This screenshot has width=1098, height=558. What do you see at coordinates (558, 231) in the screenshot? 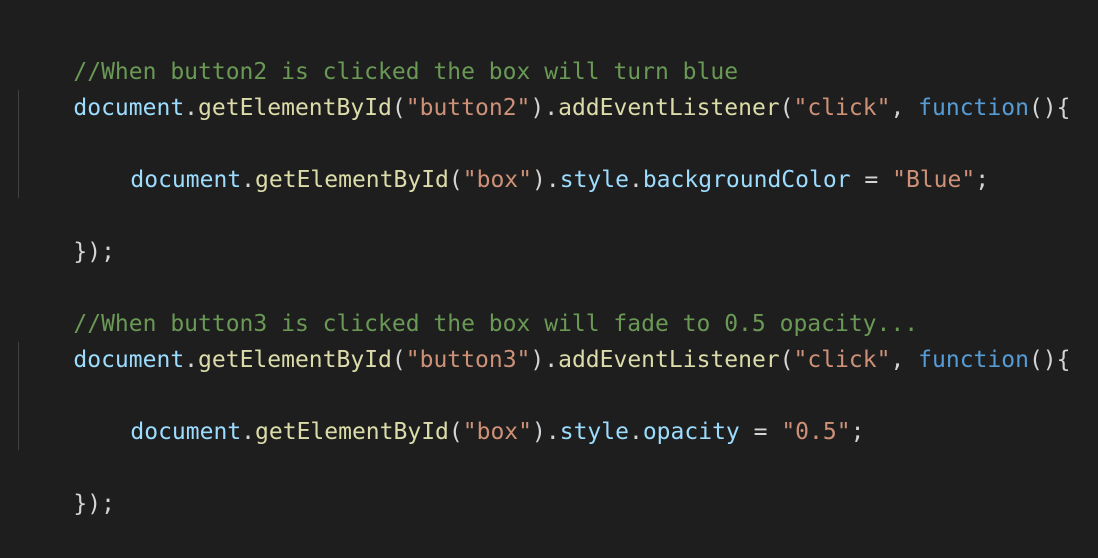
I see `code-line-6: });` at bounding box center [558, 231].